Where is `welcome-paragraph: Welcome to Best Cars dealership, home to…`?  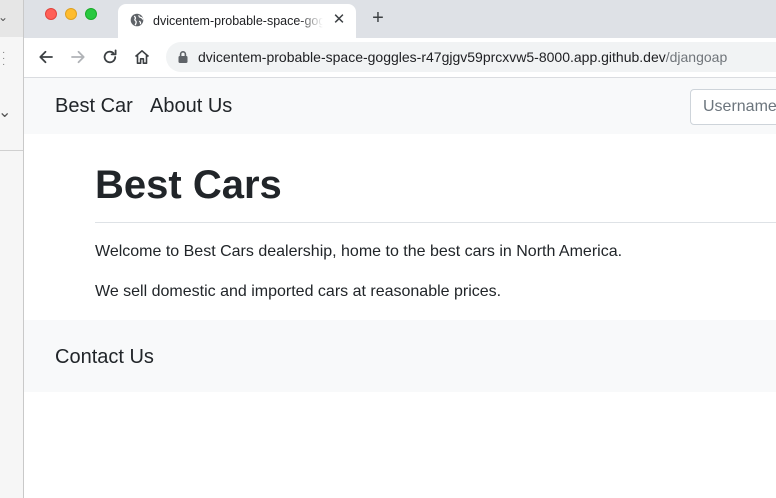
welcome-paragraph: Welcome to Best Cars dealership, home to… is located at coordinates (359, 251).